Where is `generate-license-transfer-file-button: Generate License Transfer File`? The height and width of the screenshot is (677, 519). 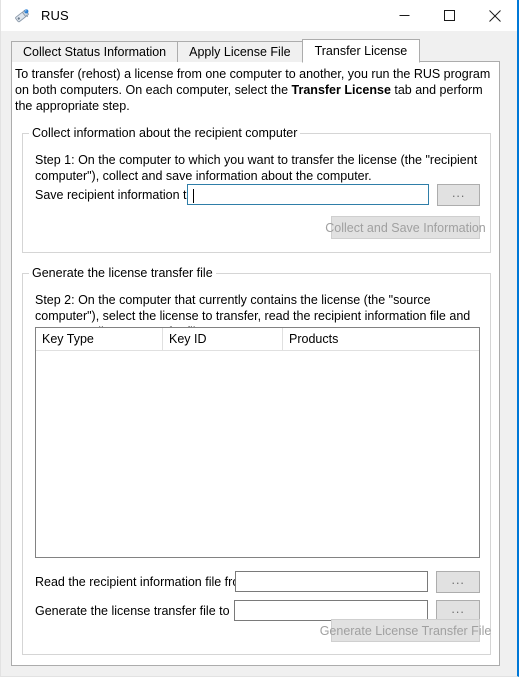 generate-license-transfer-file-button: Generate License Transfer File is located at coordinates (405, 630).